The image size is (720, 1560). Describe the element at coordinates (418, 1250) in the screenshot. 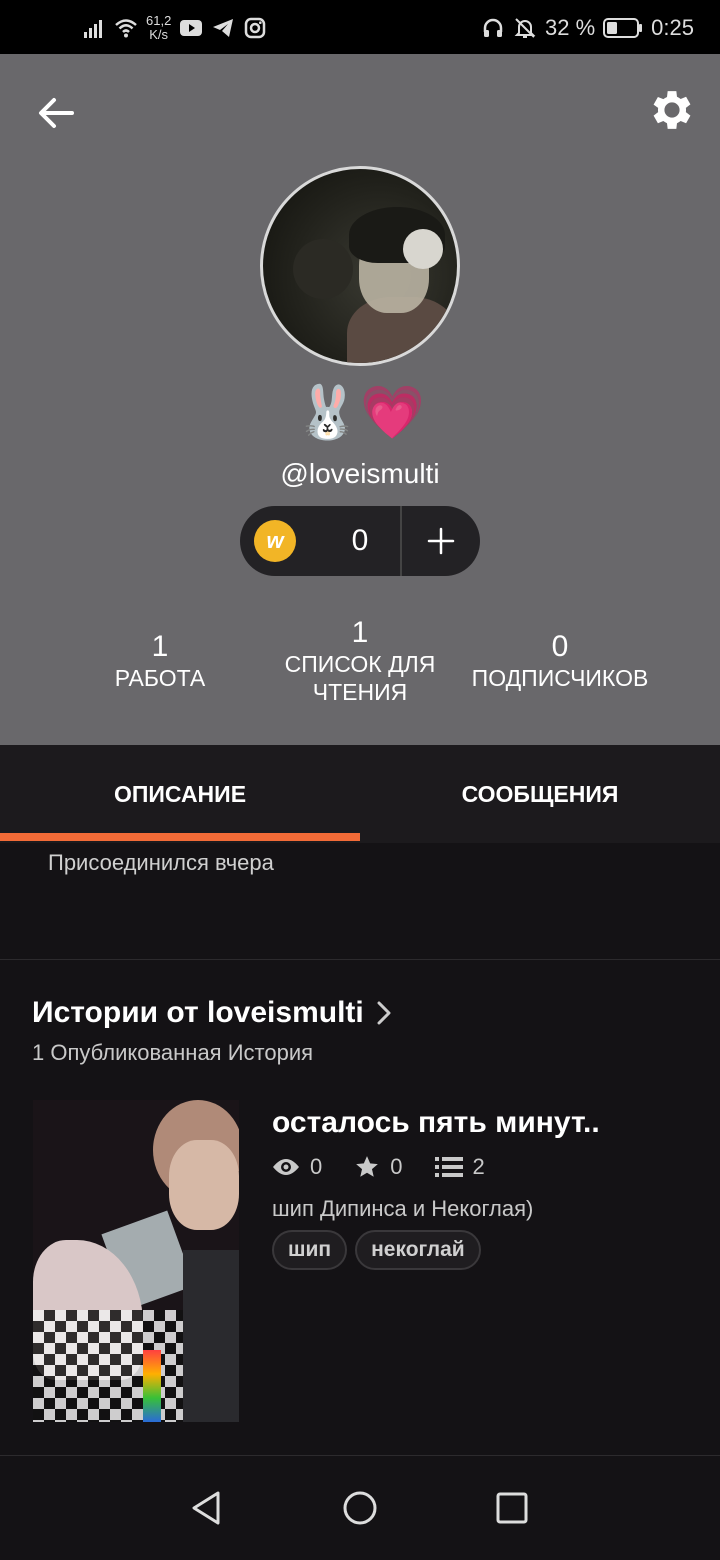

I see `story-tag: некоглай` at that location.